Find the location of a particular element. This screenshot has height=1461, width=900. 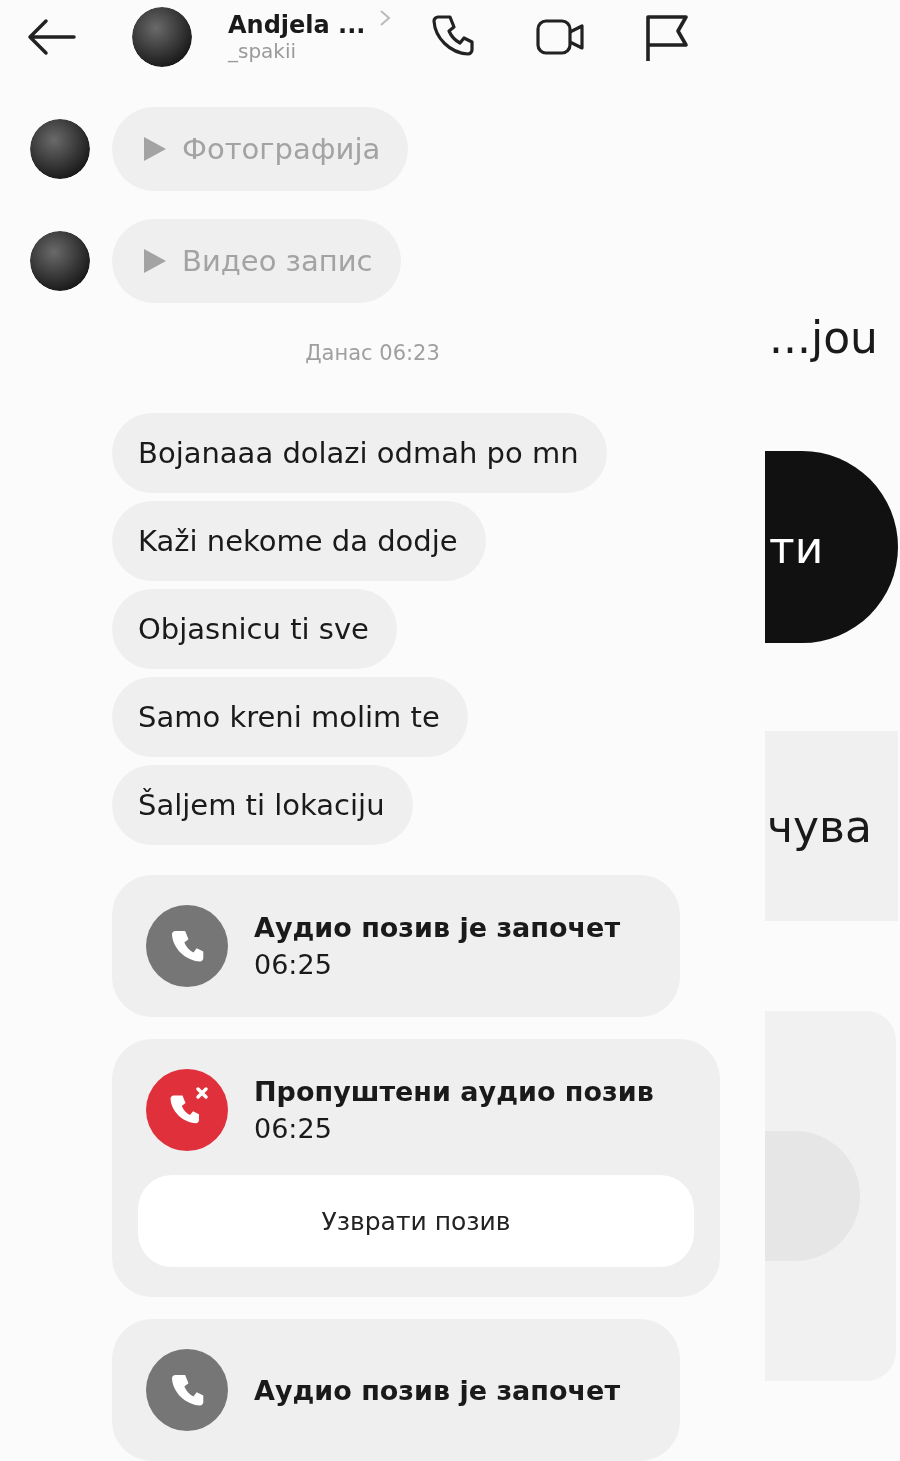

missed-call-icon is located at coordinates (187, 1110).